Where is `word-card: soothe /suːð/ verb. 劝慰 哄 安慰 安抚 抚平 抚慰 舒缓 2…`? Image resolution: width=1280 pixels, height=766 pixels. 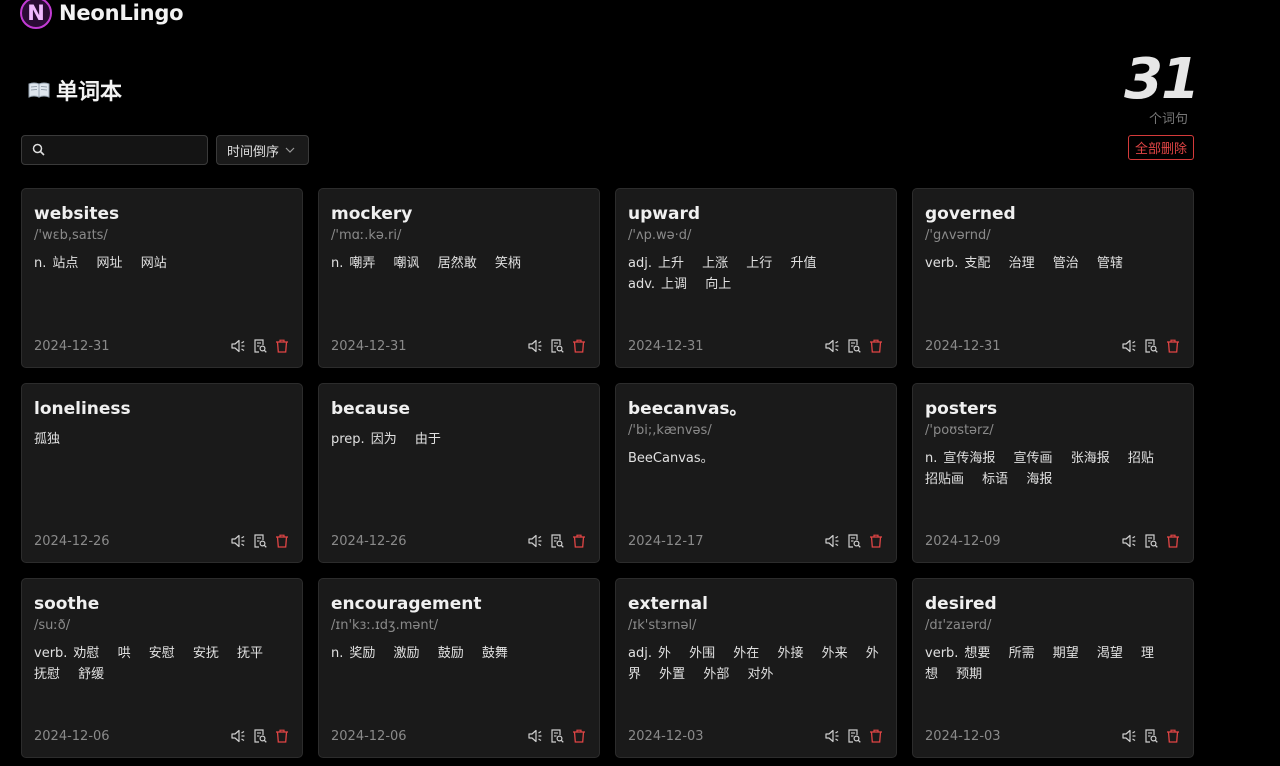 word-card: soothe /suːð/ verb. 劝慰 哄 安慰 安抚 抚平 抚慰 舒缓 2… is located at coordinates (162, 668).